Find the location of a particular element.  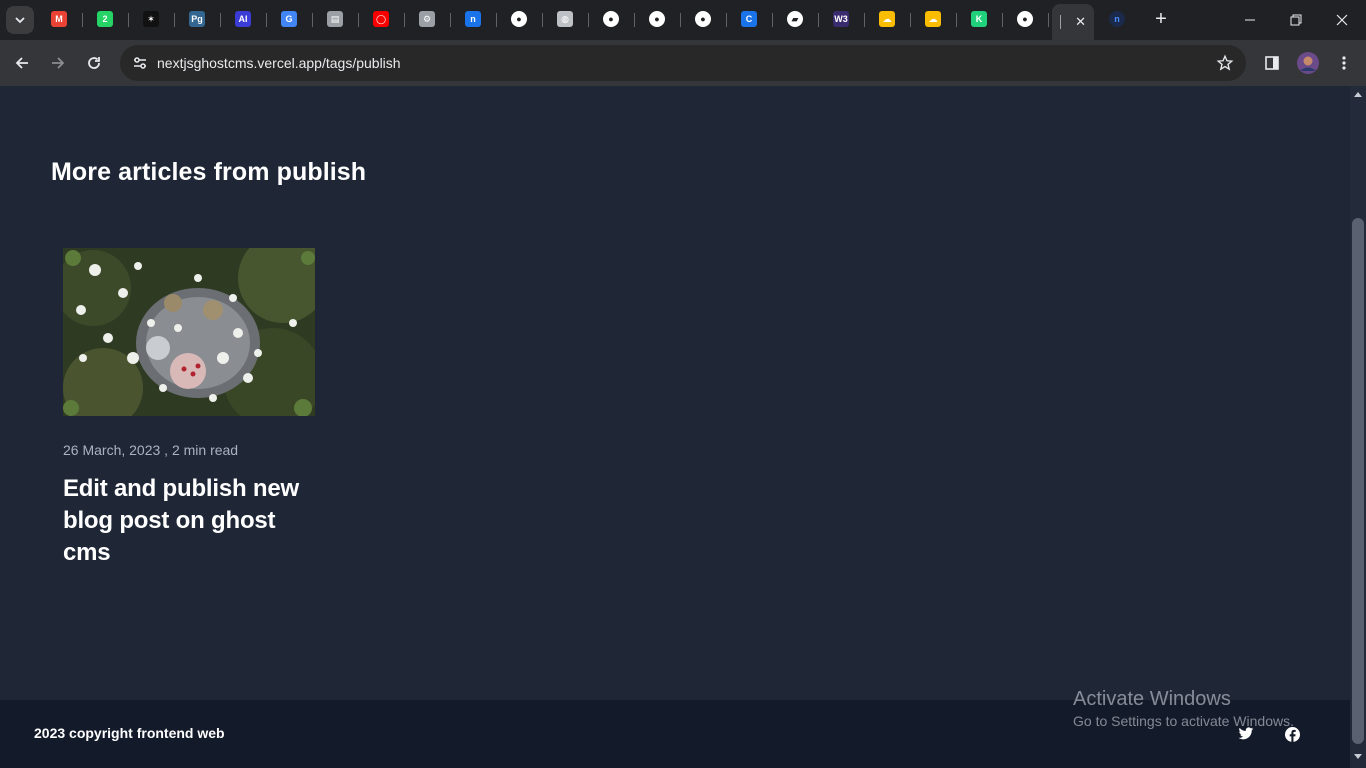

tab-w3: W3 is located at coordinates (841, 19).